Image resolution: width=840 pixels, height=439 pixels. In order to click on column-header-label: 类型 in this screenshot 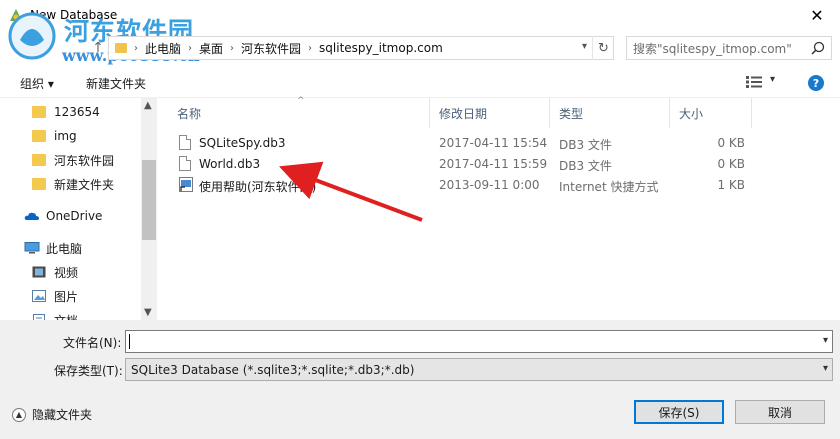, I will do `click(571, 113)`.